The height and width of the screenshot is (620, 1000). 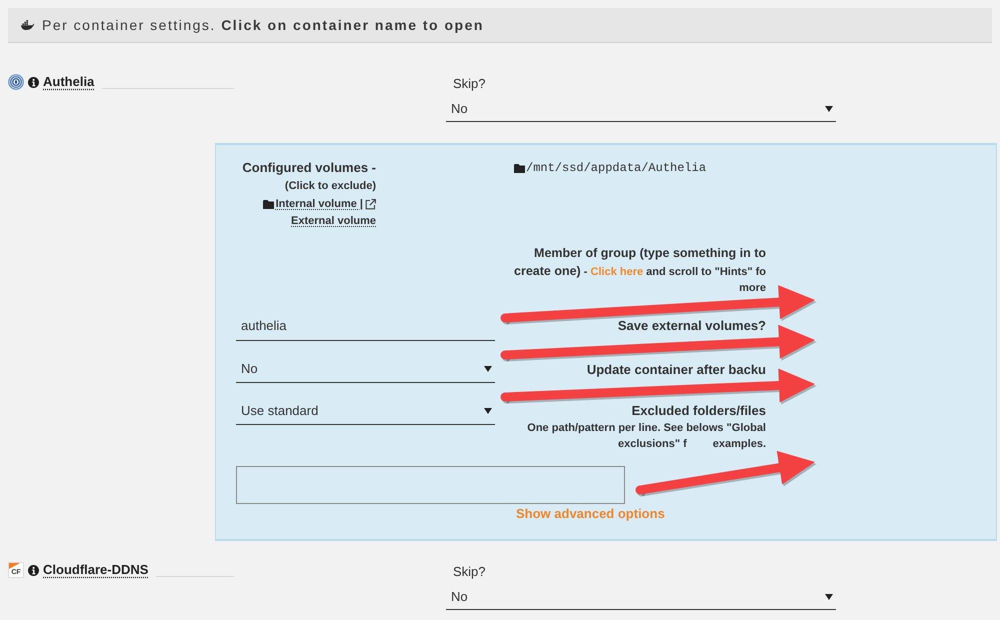 I want to click on dropdown-select: No, so click(x=365, y=369).